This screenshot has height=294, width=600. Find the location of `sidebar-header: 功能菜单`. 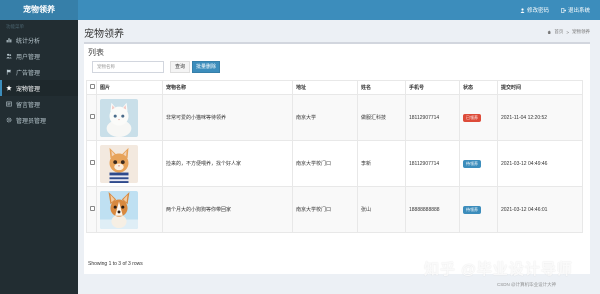

sidebar-header: 功能菜单 is located at coordinates (15, 26).